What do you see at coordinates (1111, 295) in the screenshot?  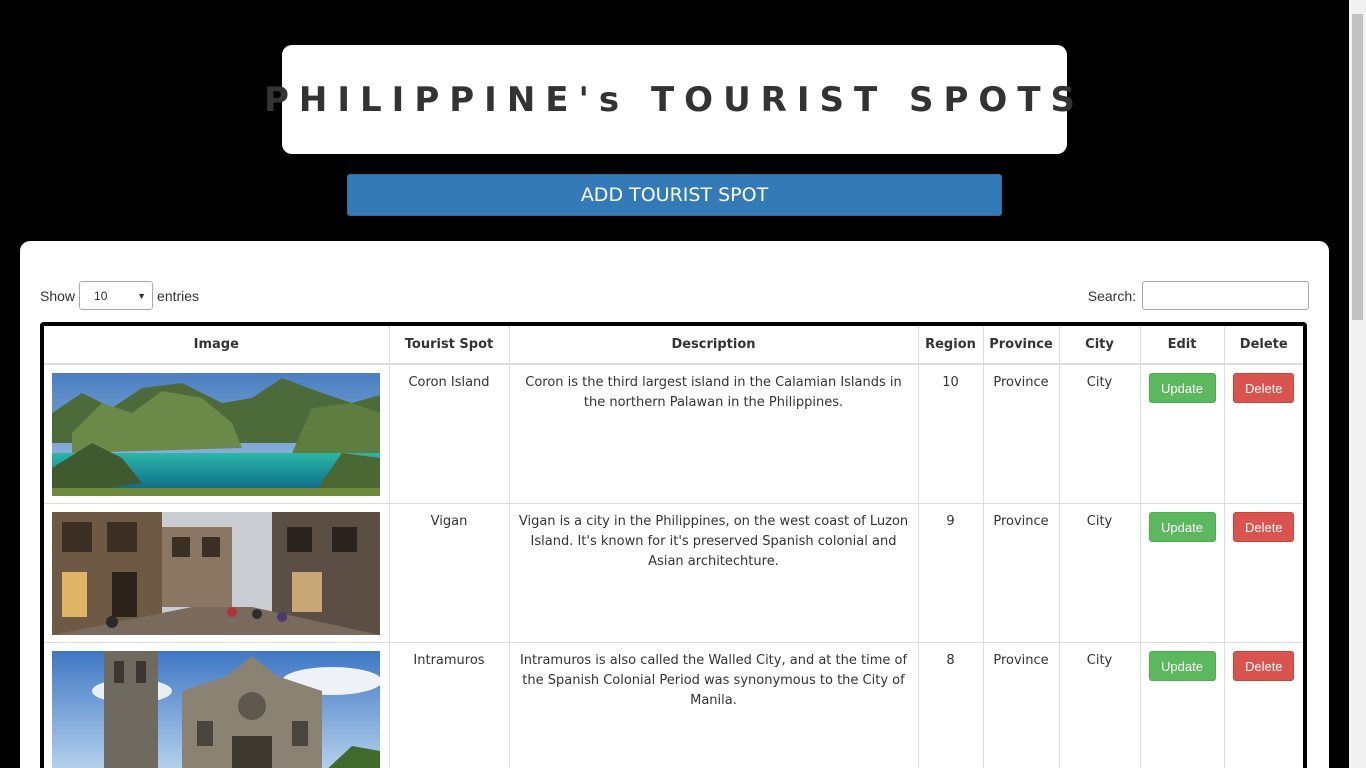 I see `search-label: Search:` at bounding box center [1111, 295].